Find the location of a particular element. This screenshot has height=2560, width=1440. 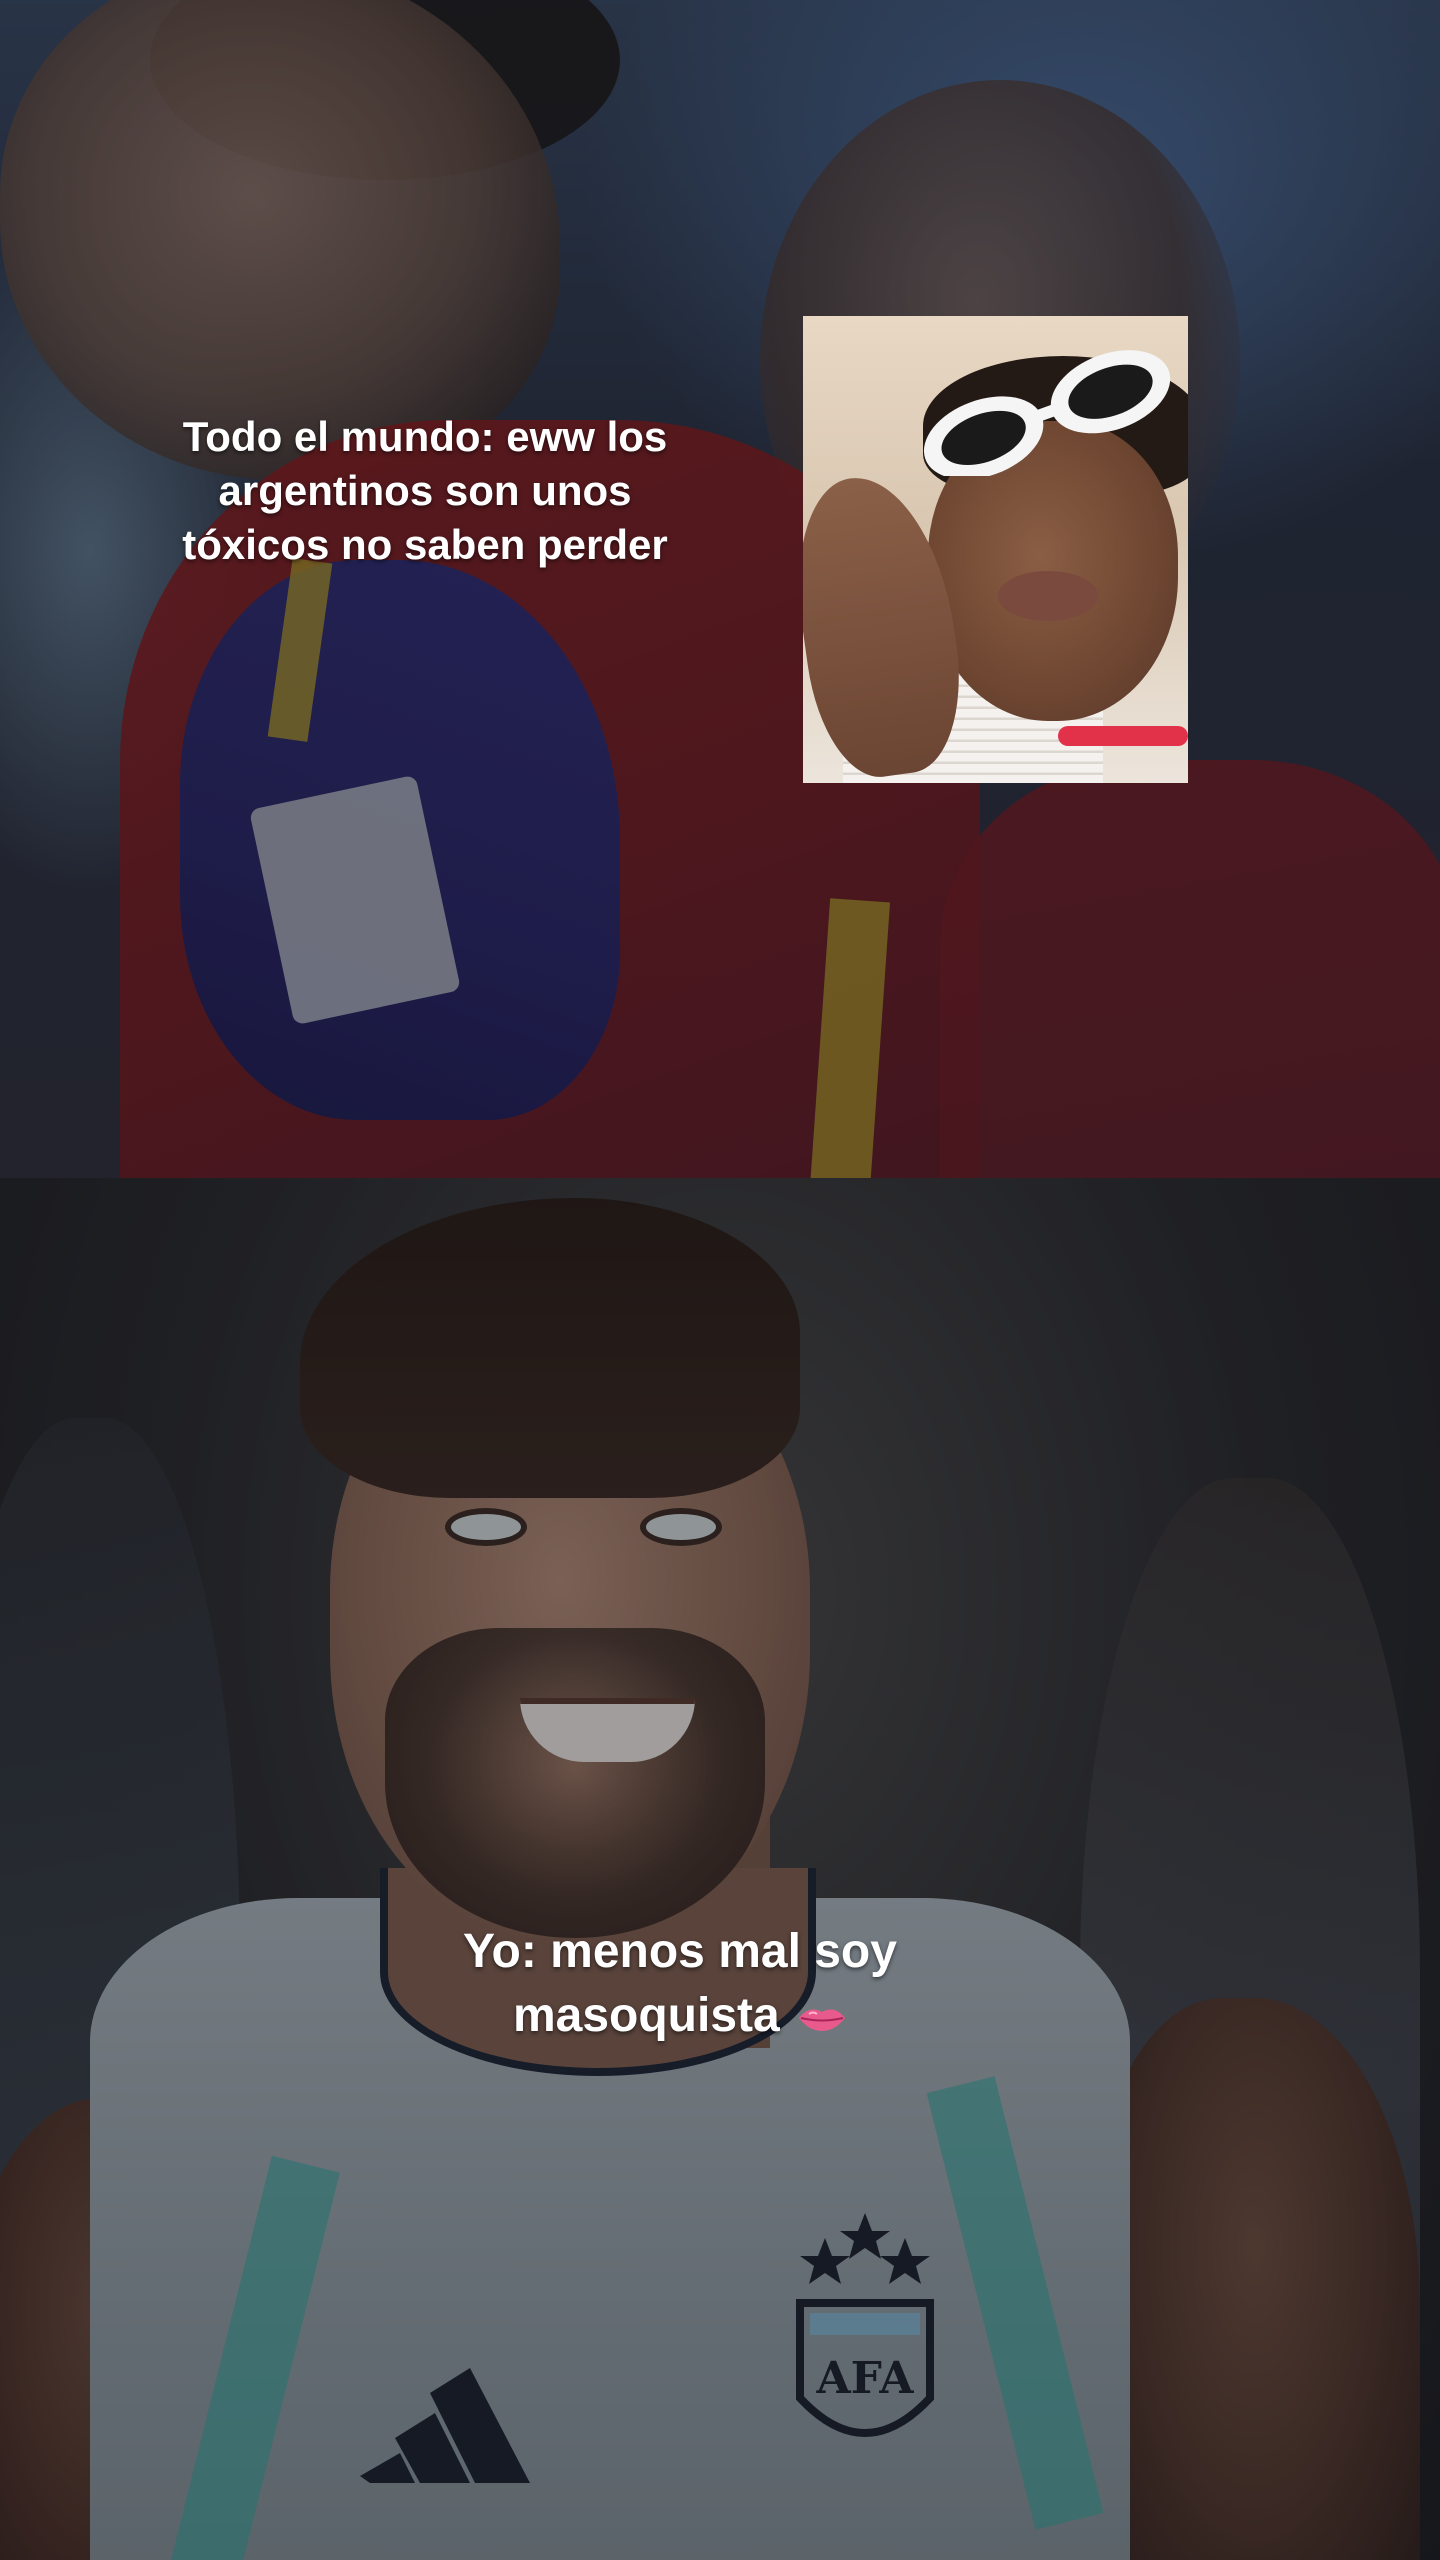

white-sunglasses-icon is located at coordinates (1047, 413).